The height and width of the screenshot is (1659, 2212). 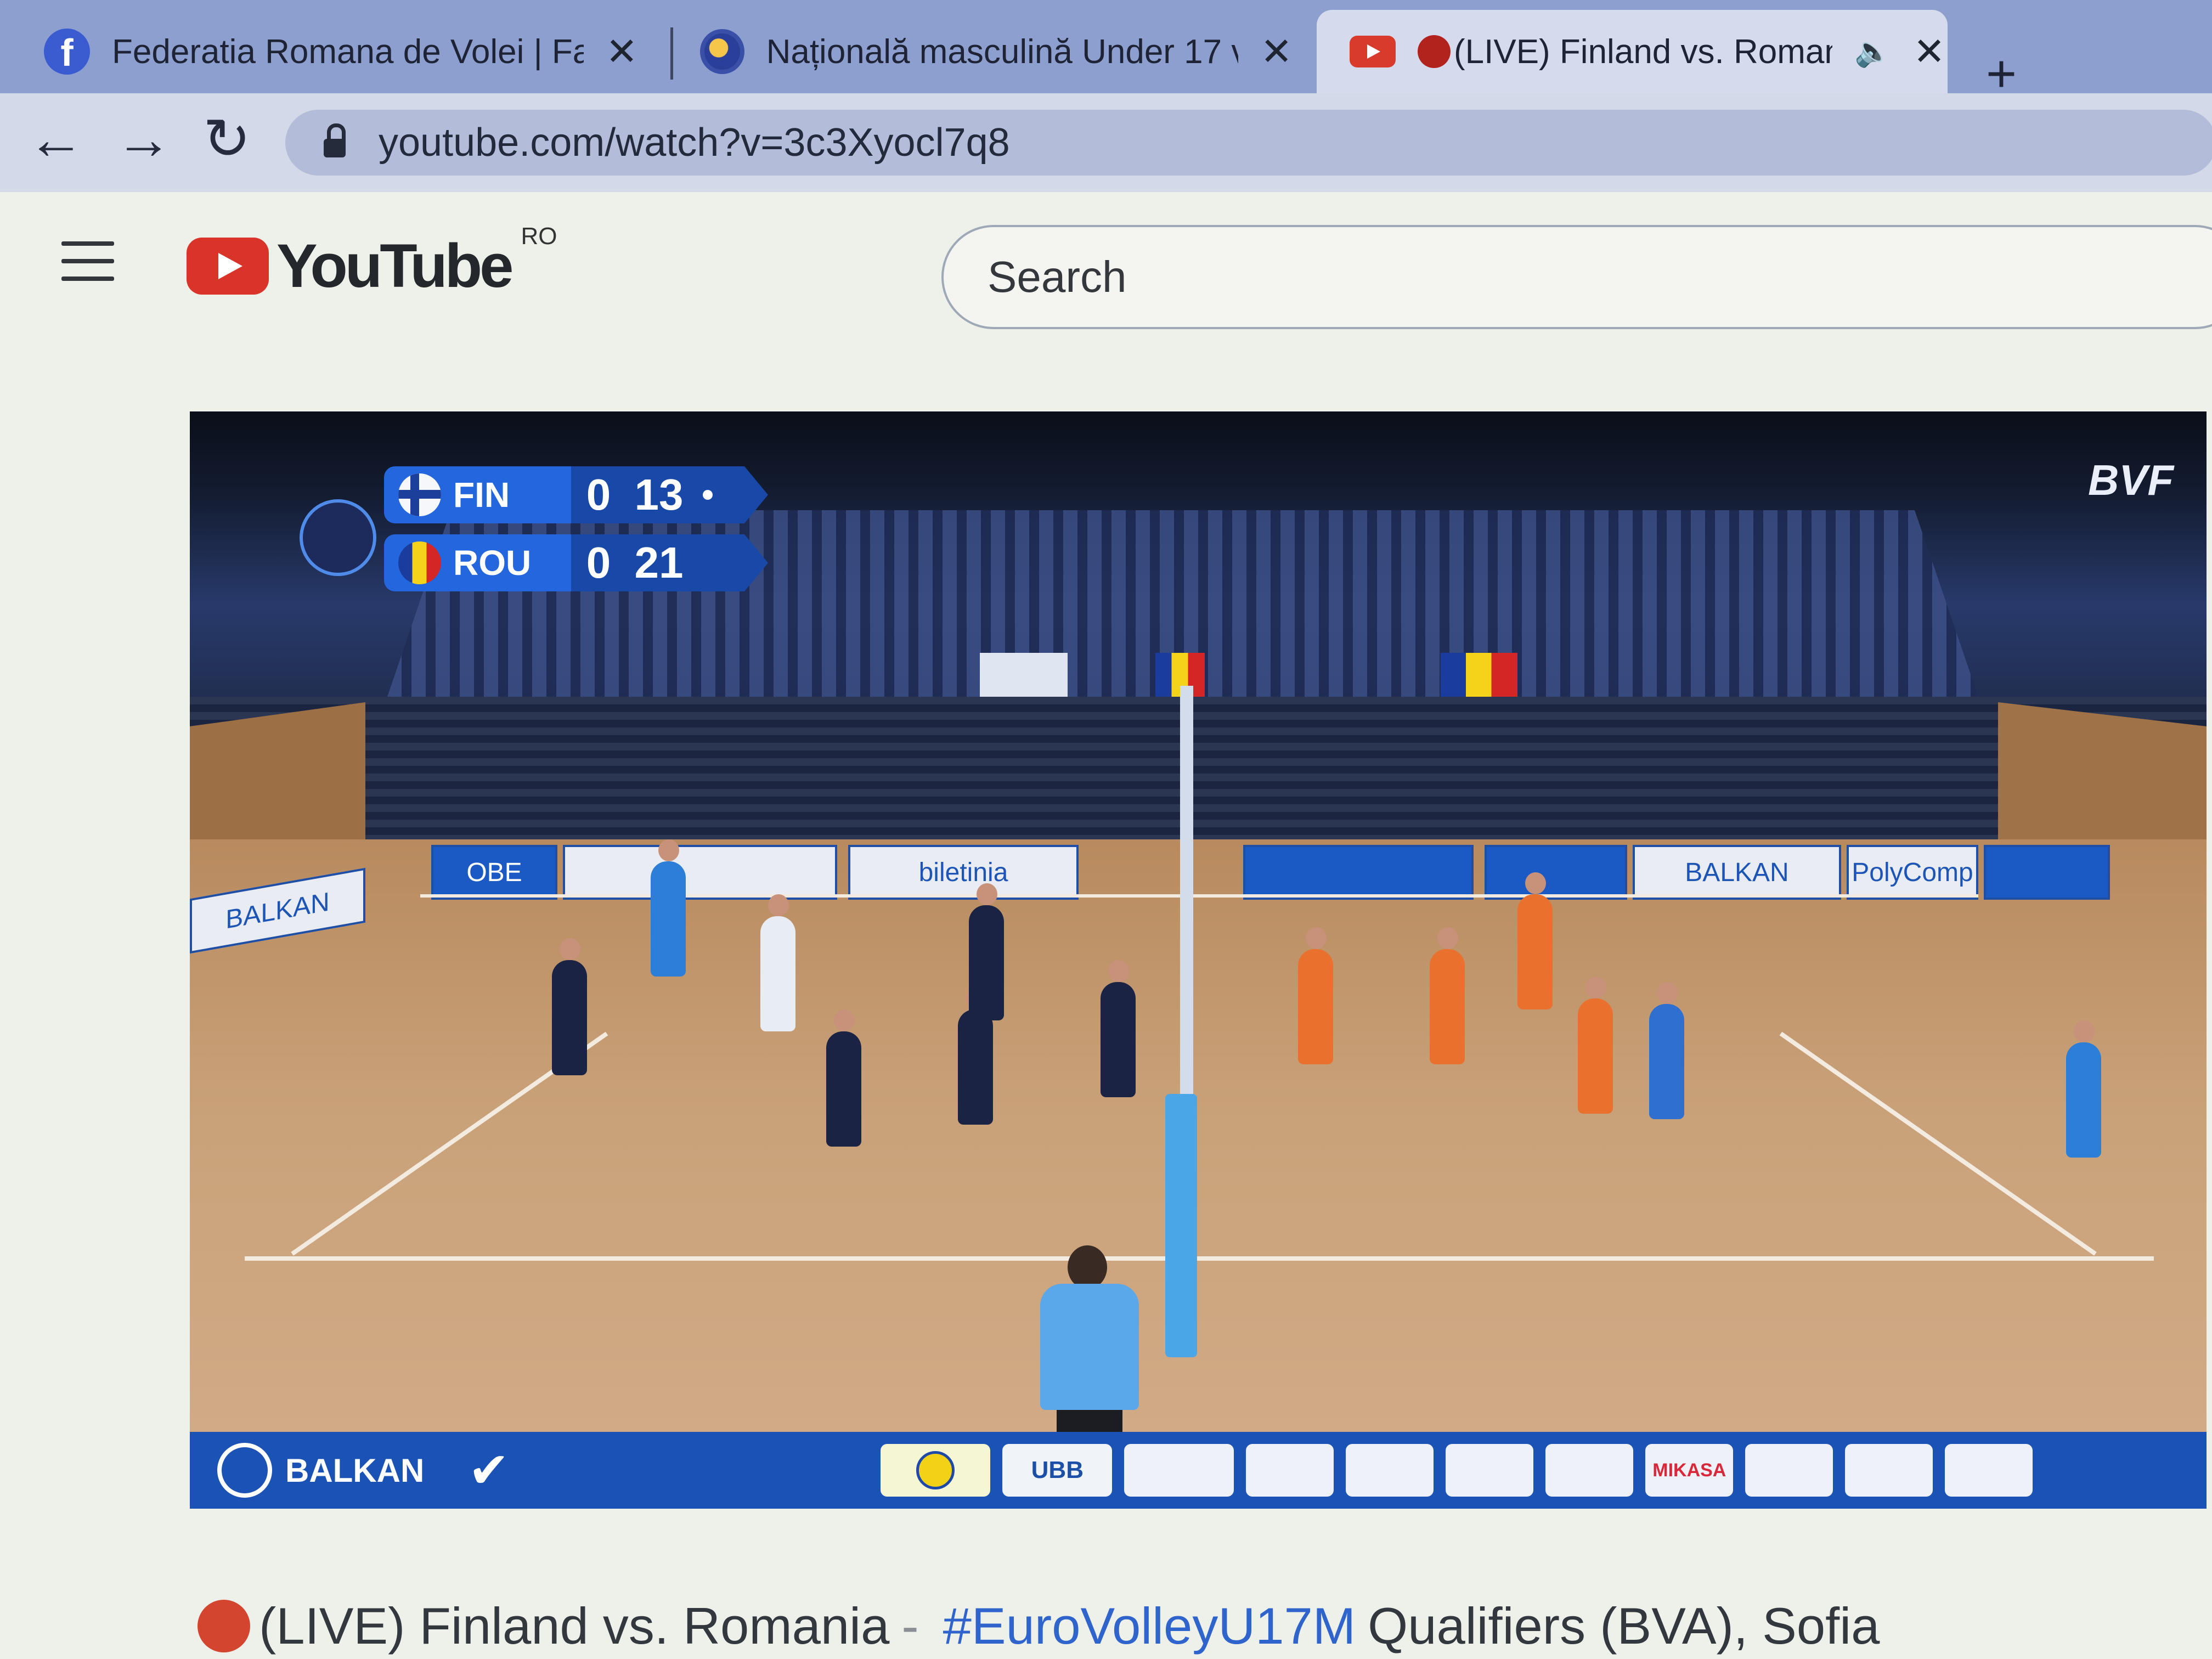 I want to click on video-title-dash: -, so click(x=910, y=1626).